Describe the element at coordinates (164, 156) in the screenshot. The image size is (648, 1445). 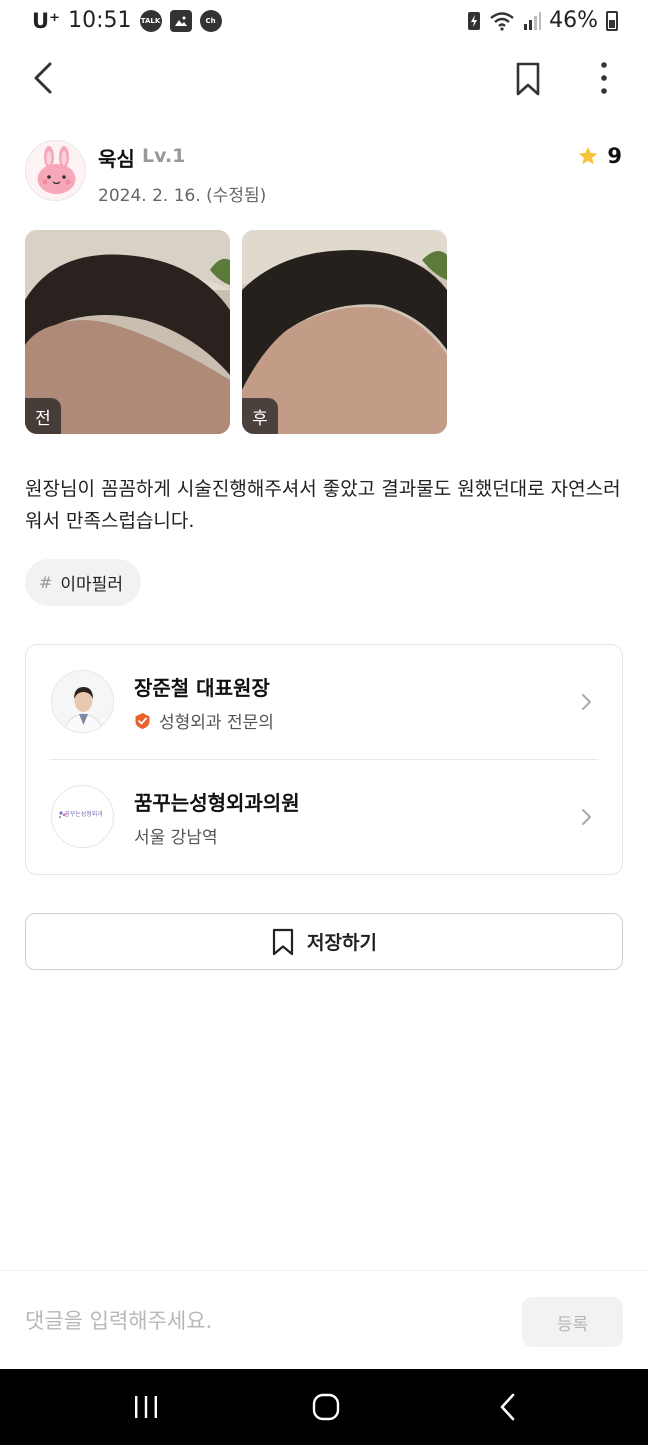
I see `author-level: Lv.1` at that location.